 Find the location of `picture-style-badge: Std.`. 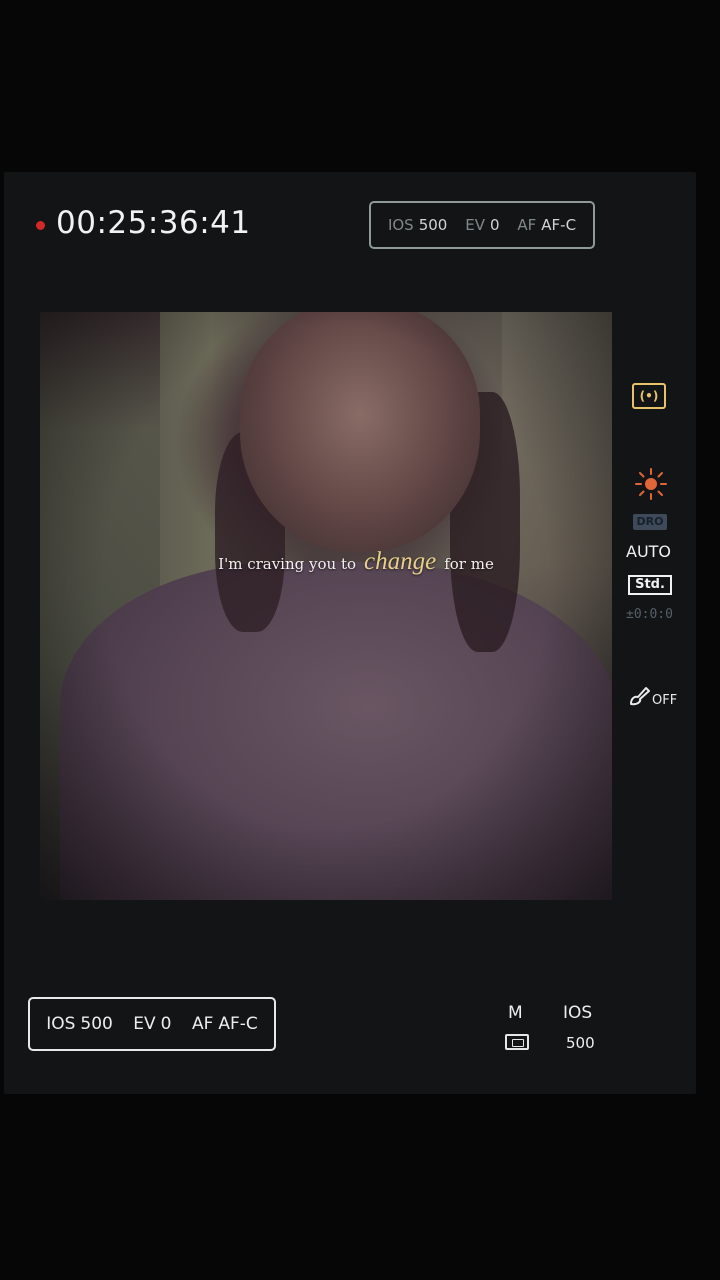

picture-style-badge: Std. is located at coordinates (650, 585).